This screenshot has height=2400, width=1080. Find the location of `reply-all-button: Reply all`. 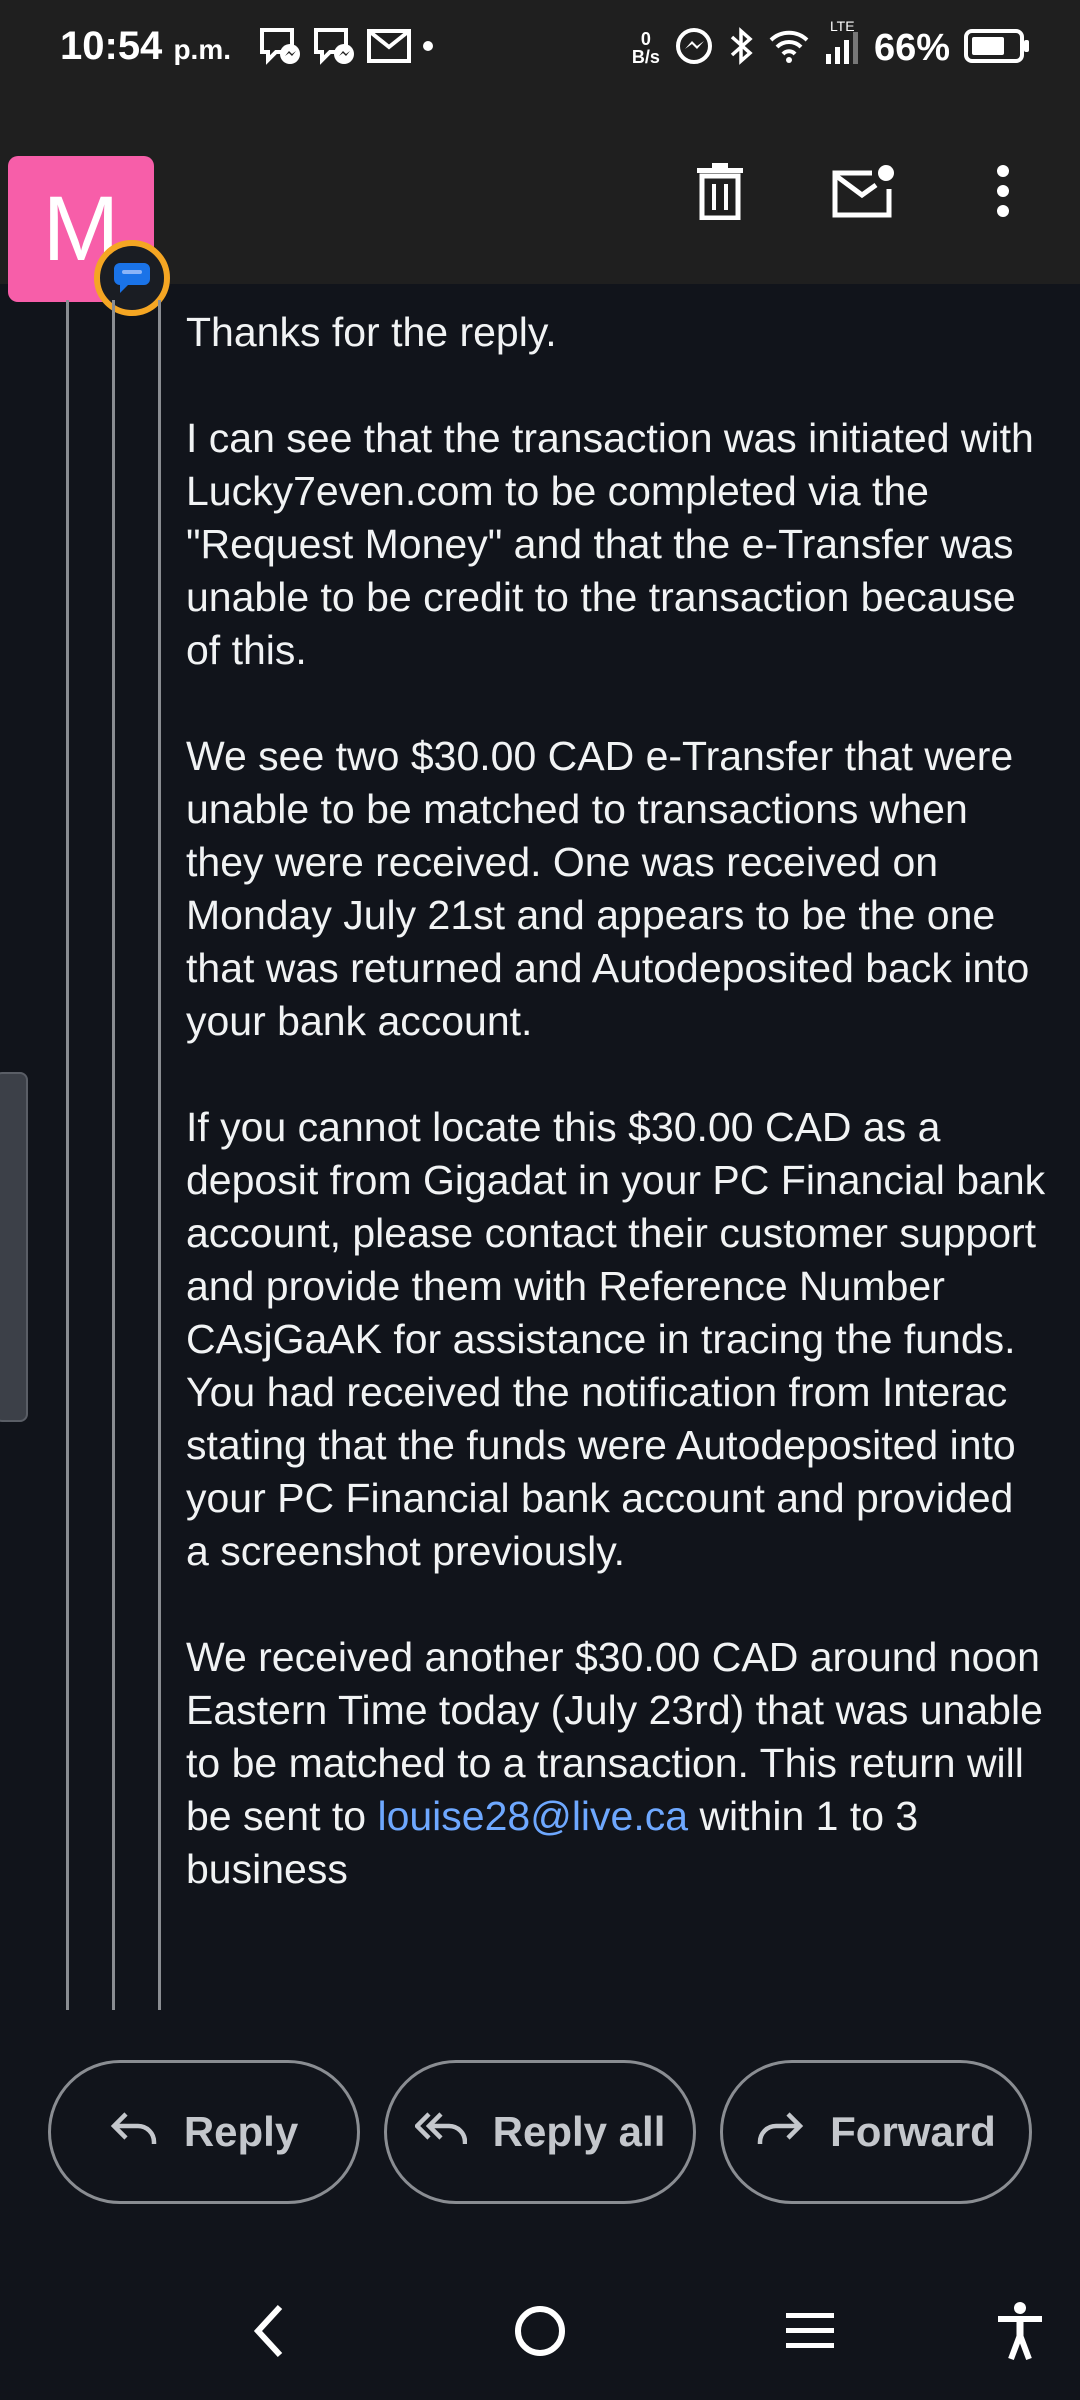

reply-all-button: Reply all is located at coordinates (540, 2132).